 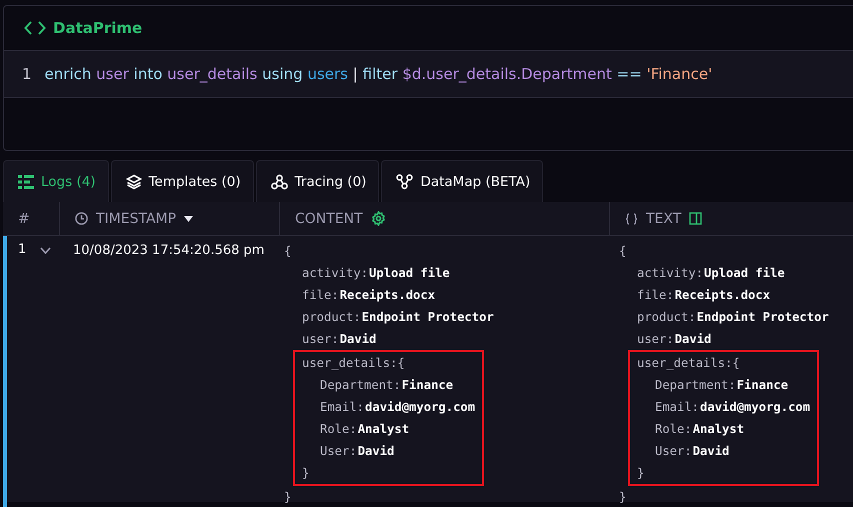 I want to click on layers-icon, so click(x=134, y=182).